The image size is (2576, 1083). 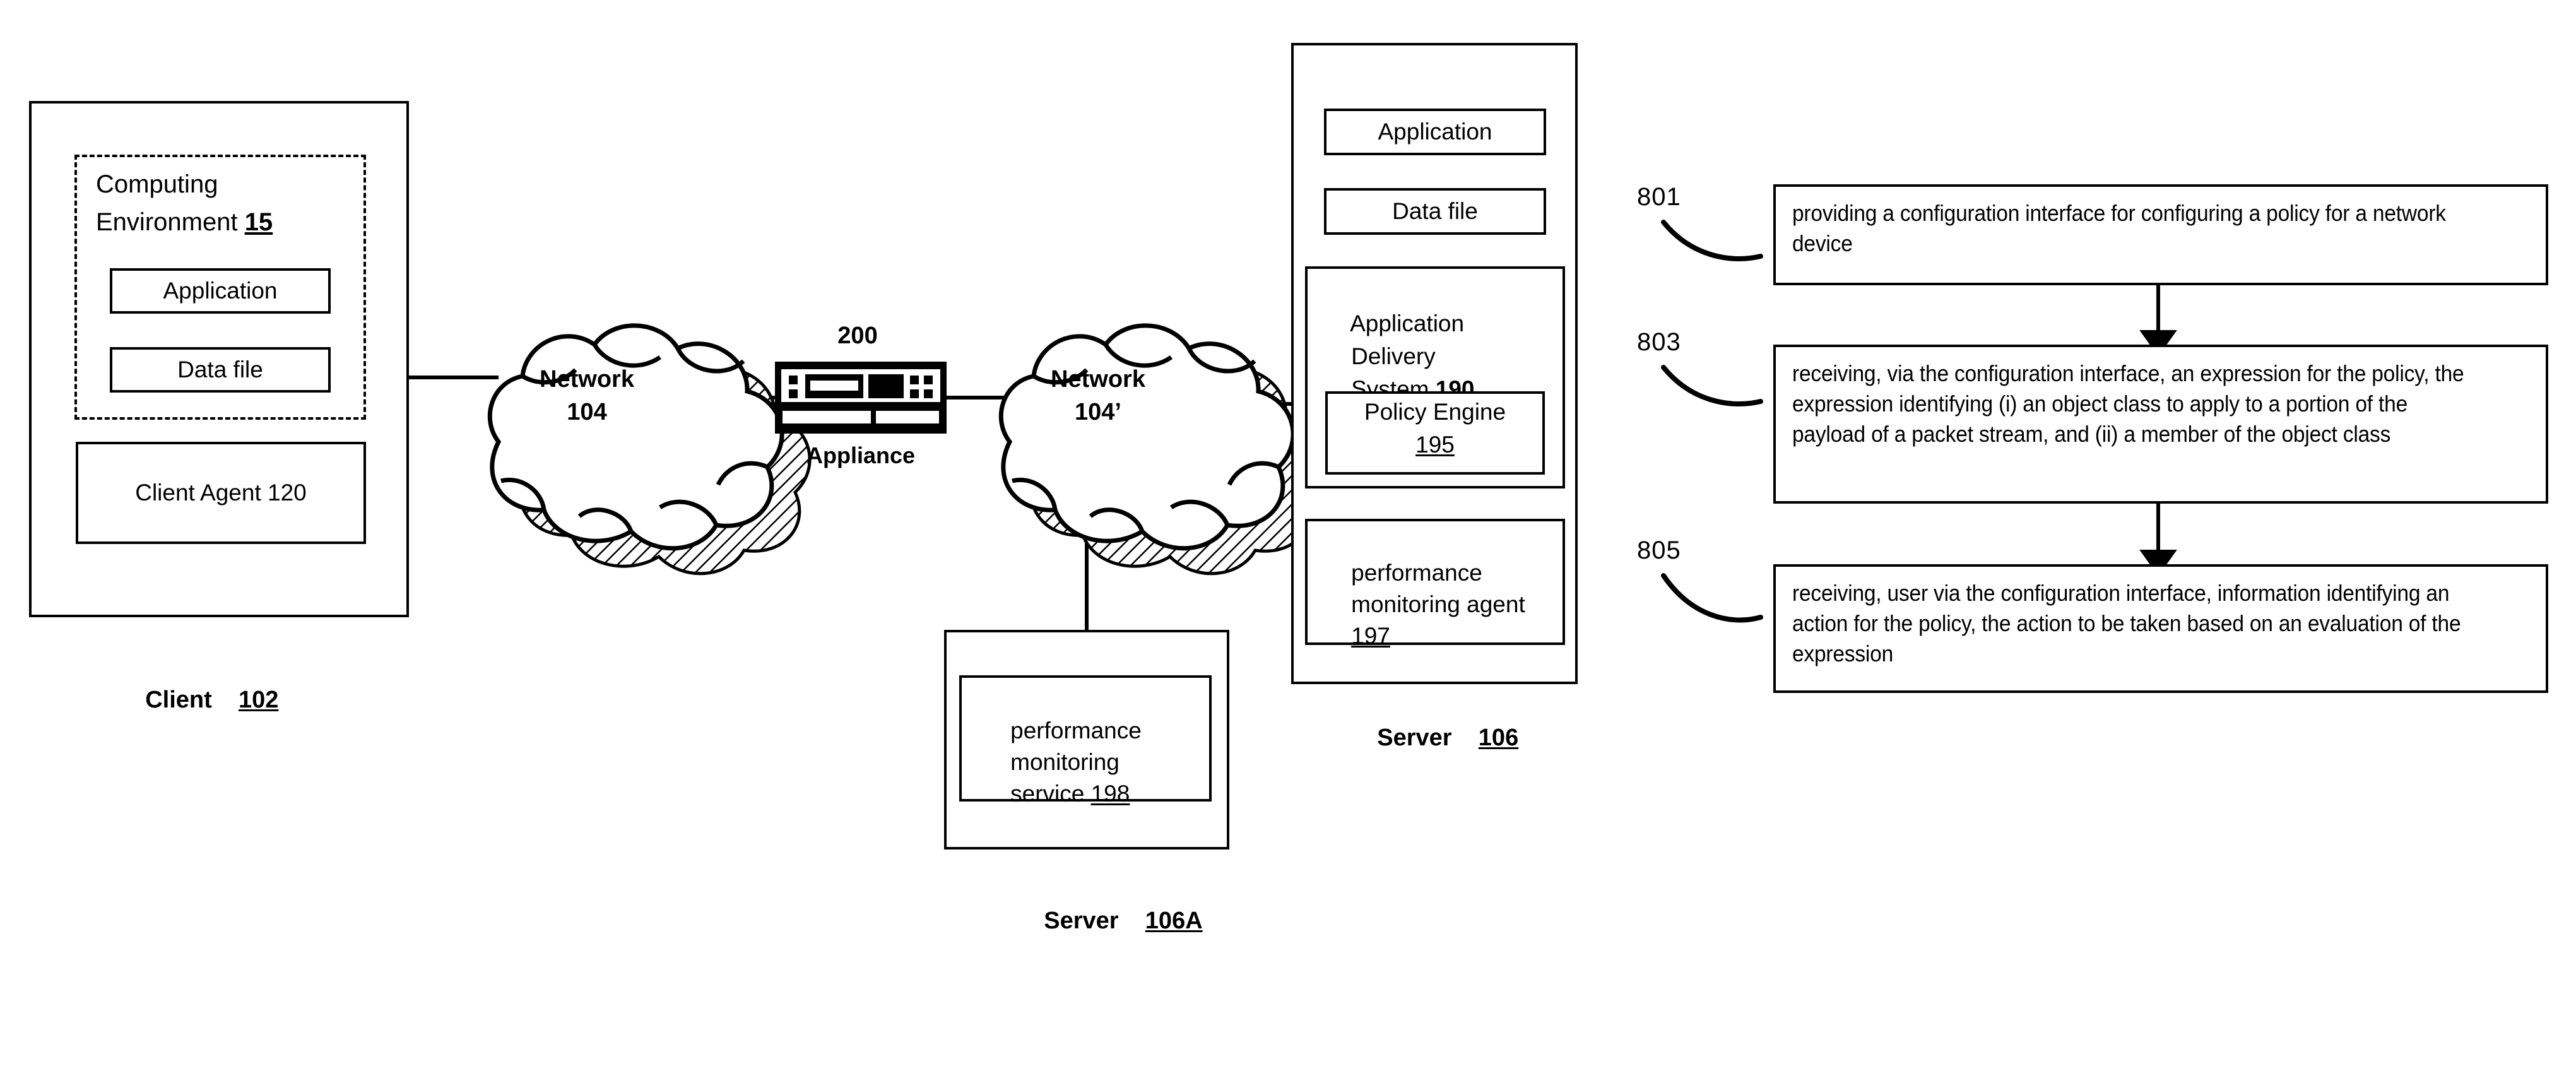 I want to click on flow-ref-801: 801, so click(x=1659, y=197).